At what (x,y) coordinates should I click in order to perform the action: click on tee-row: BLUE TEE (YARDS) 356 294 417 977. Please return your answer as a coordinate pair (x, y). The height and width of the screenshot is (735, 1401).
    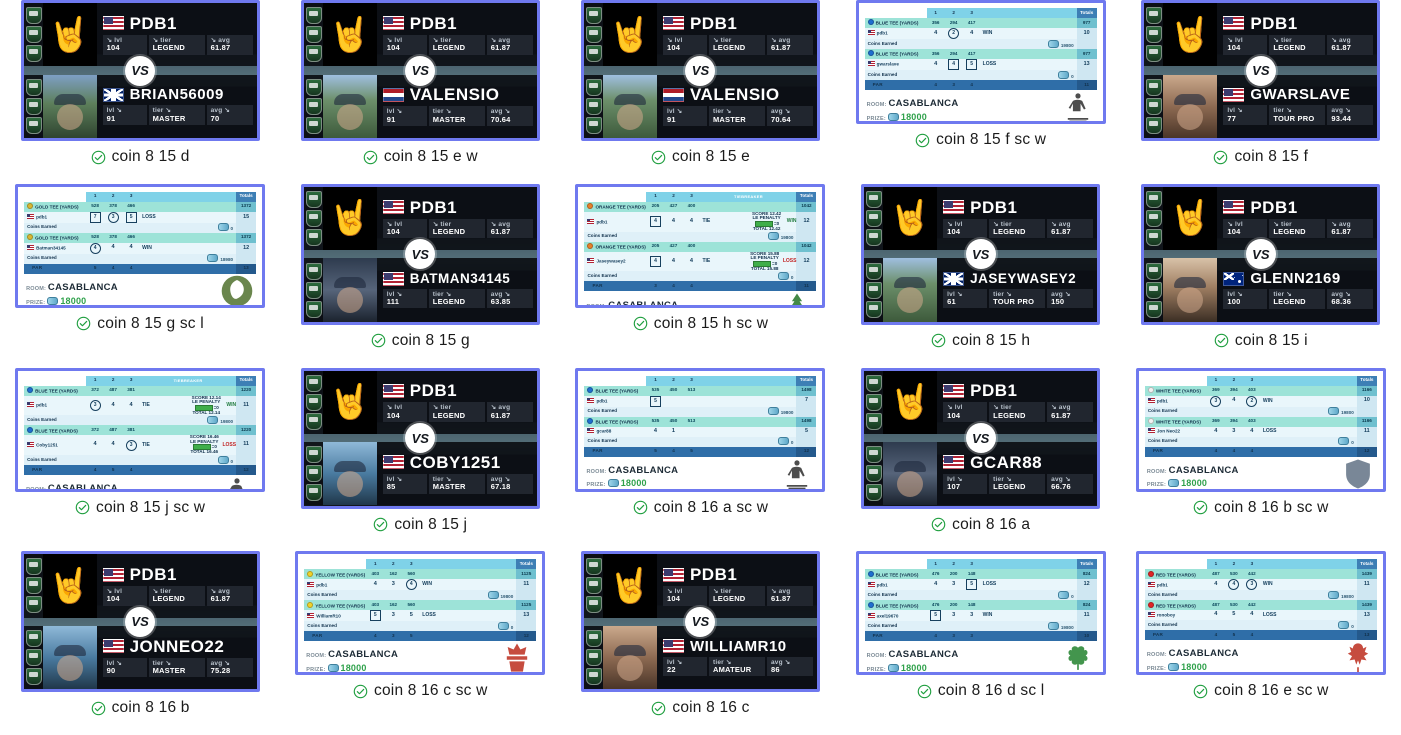
    Looking at the image, I should click on (980, 23).